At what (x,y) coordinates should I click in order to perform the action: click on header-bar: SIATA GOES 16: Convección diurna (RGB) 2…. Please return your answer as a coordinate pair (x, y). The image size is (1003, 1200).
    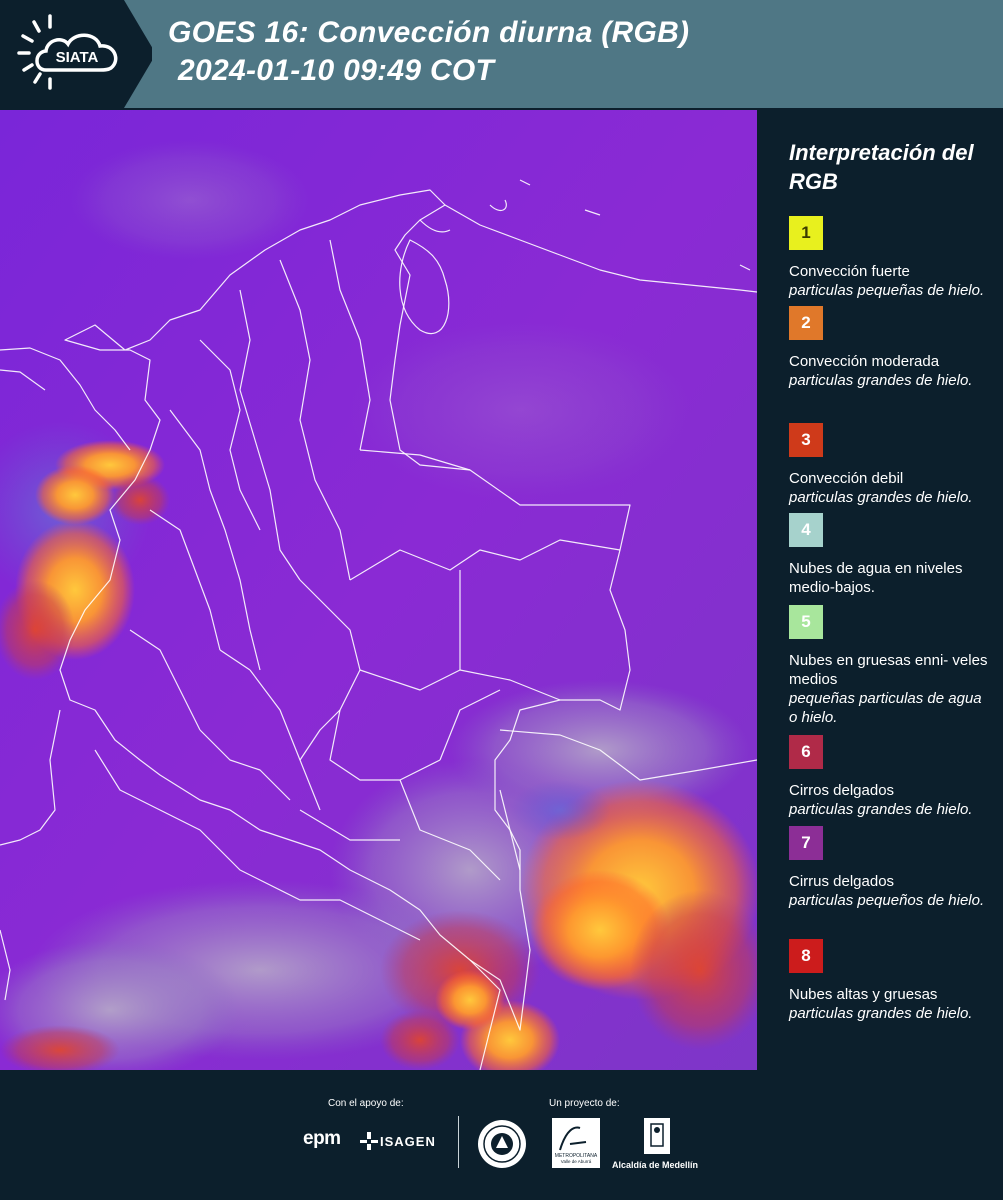
    Looking at the image, I should click on (501, 54).